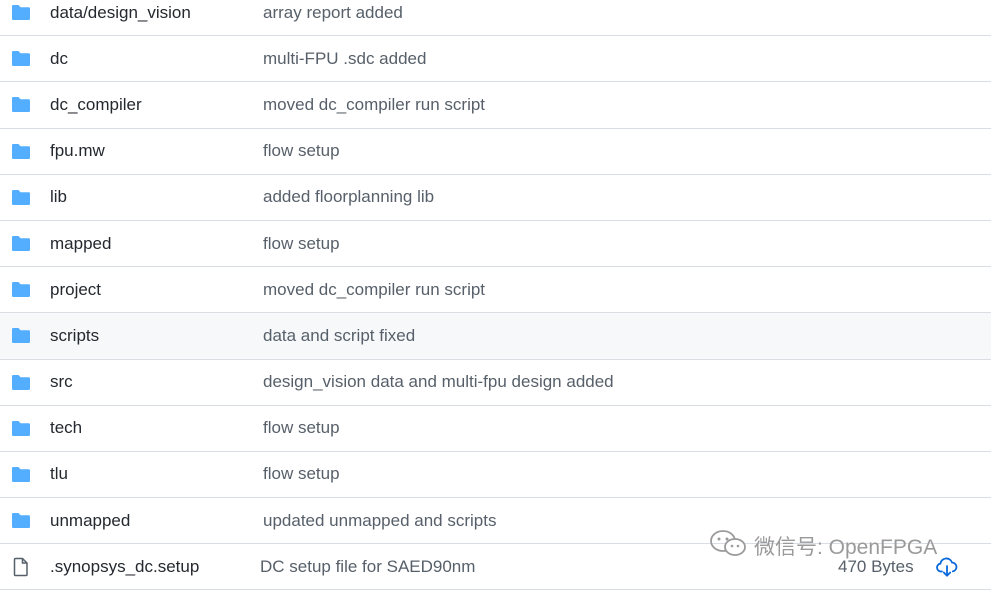 This screenshot has height=591, width=991. I want to click on commit-message-link: DC setup file for SAED90nm, so click(367, 567).